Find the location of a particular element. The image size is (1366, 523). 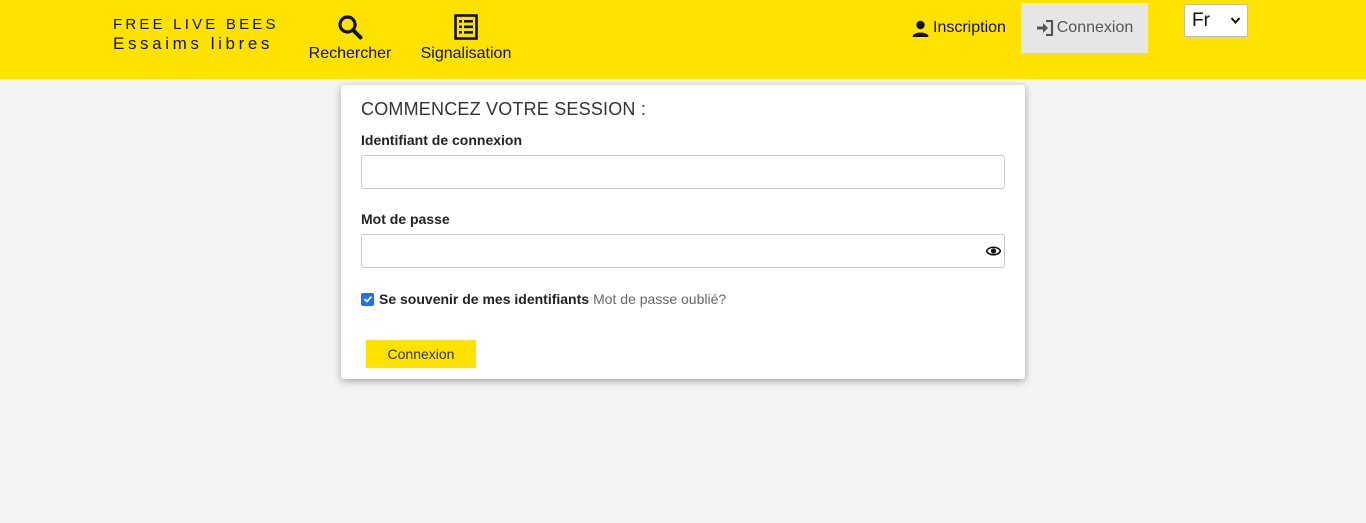

list-icon is located at coordinates (466, 27).